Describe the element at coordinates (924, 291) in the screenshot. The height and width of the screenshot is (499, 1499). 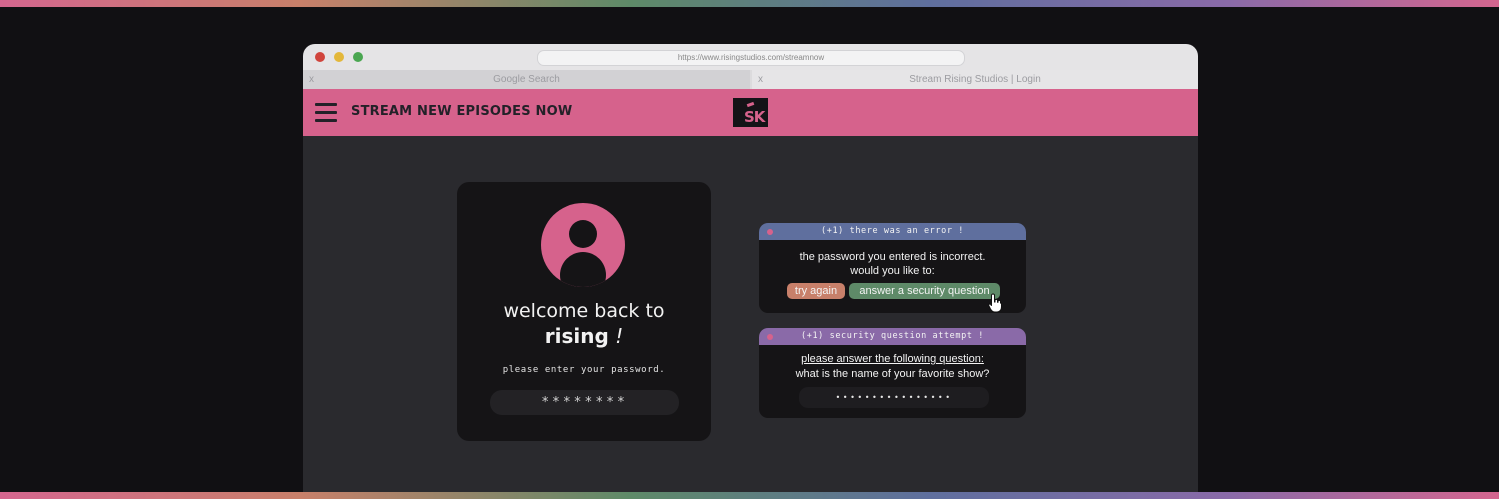
I see `answer-security-question-button: answer a security question` at that location.